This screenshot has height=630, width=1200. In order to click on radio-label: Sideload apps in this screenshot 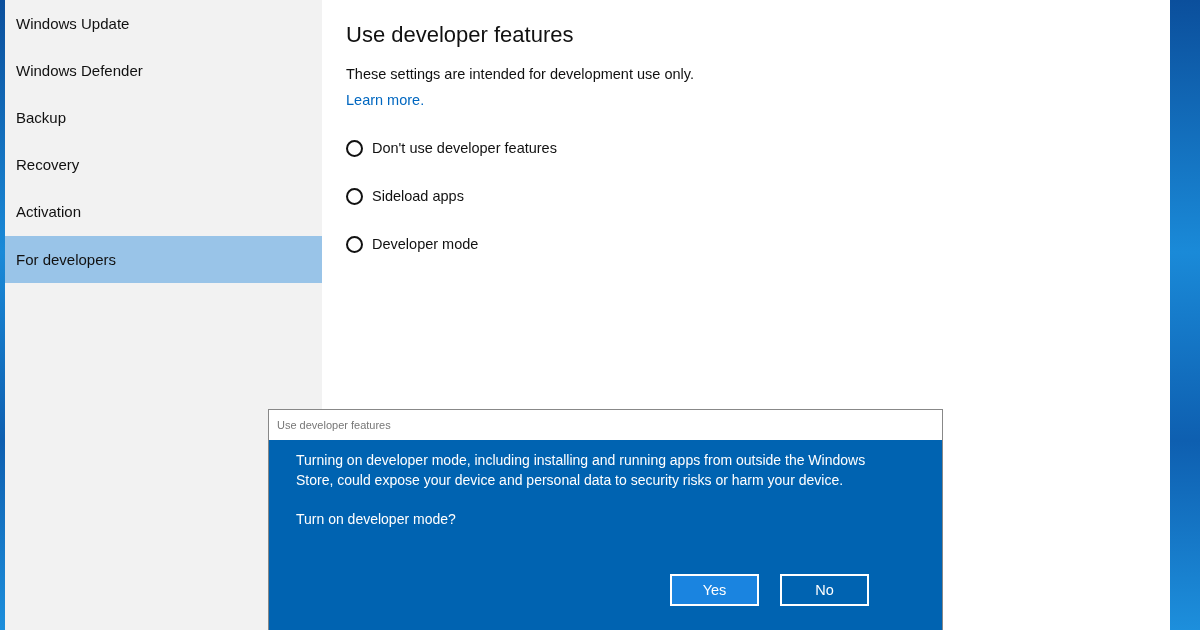, I will do `click(418, 196)`.